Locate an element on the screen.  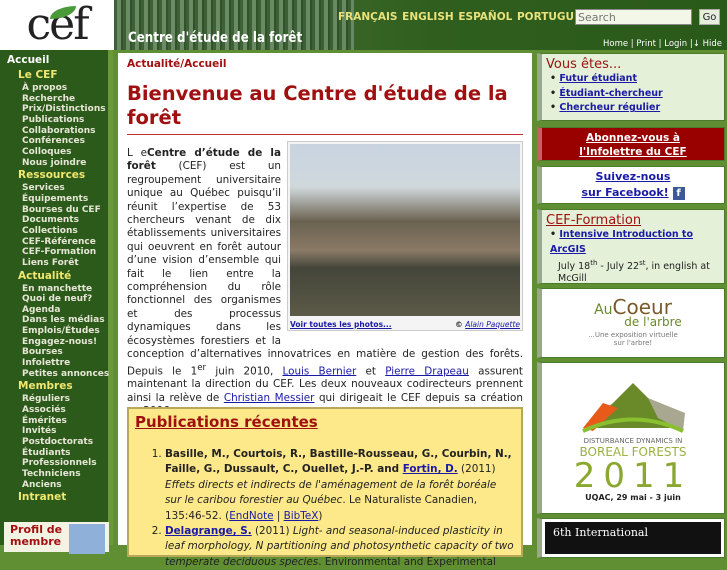
lang-en: ENGLISH is located at coordinates (428, 17).